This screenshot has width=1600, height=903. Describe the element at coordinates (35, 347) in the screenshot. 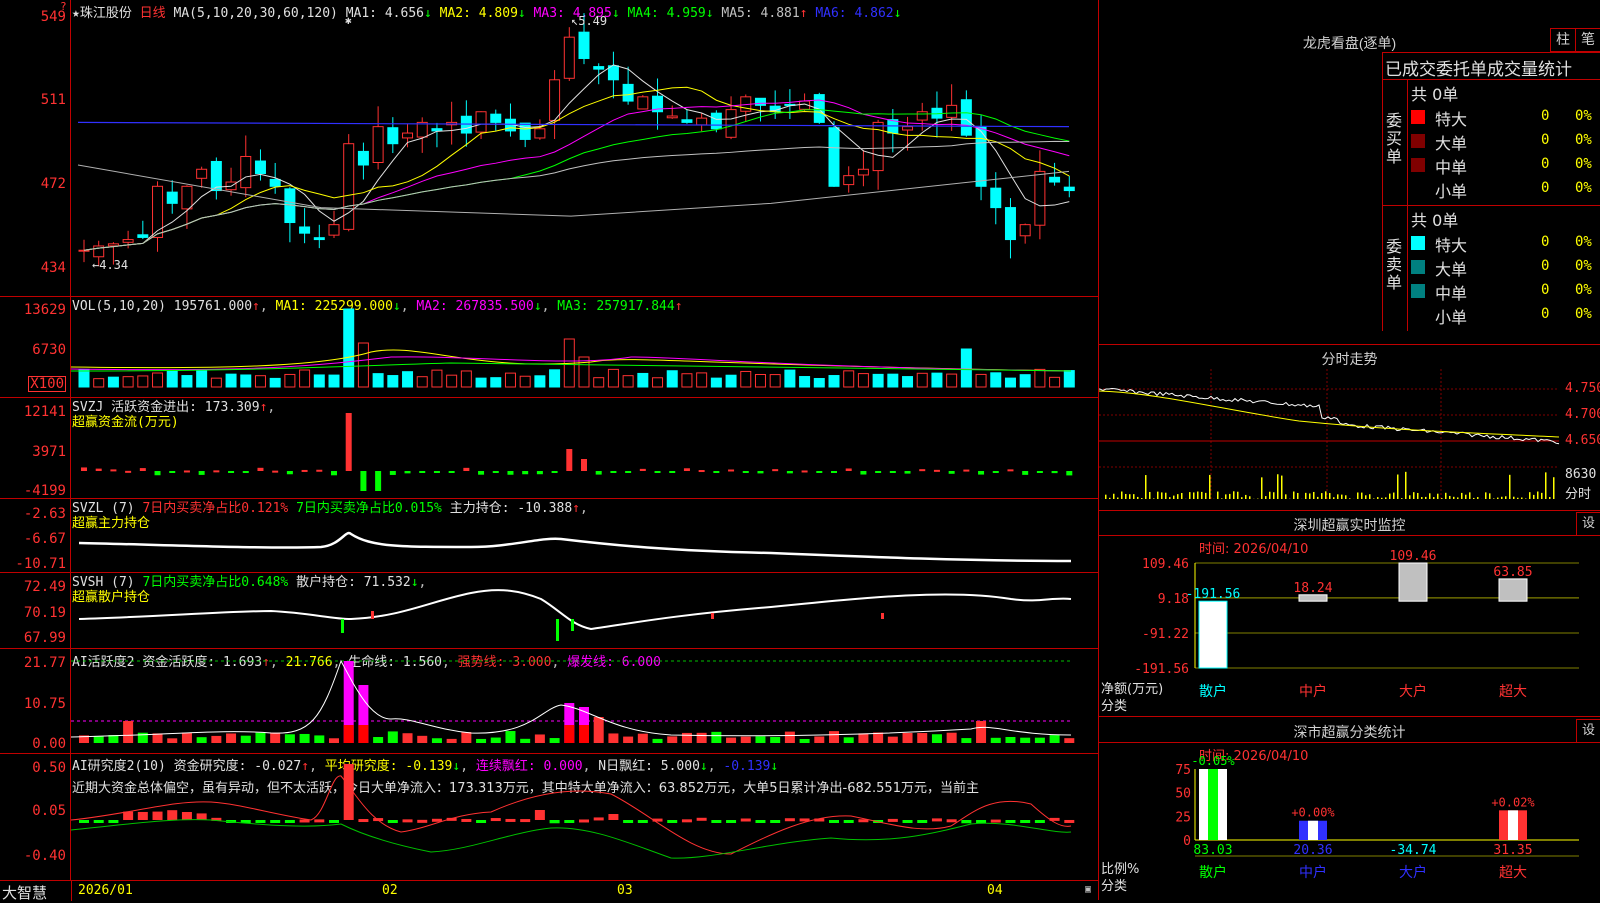

I see `volume-y-axis: 13629 6730 X100` at that location.